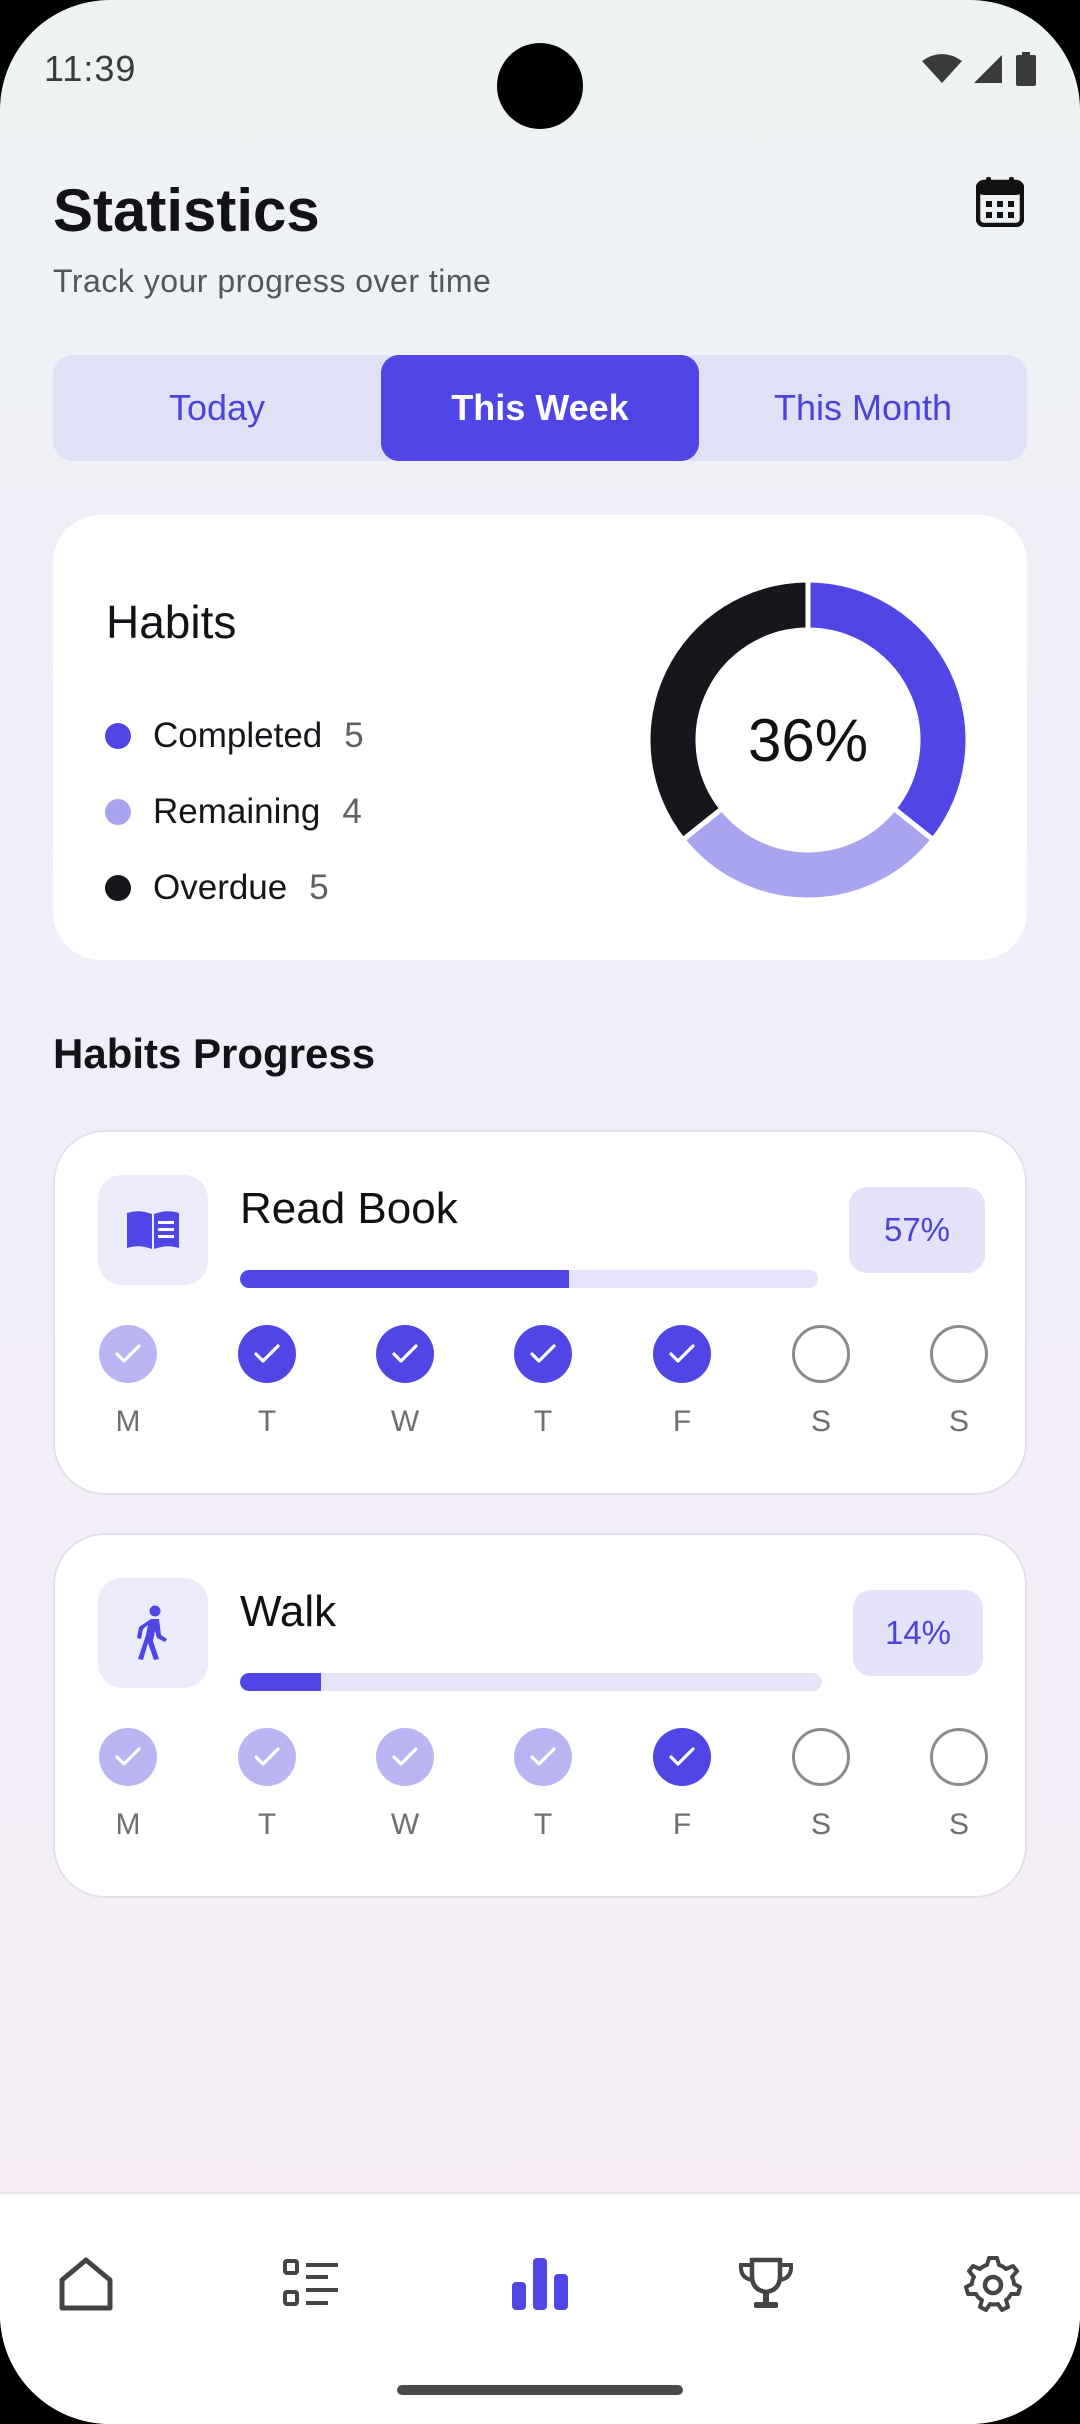  I want to click on period-tabs: Today This Week This Month, so click(540, 408).